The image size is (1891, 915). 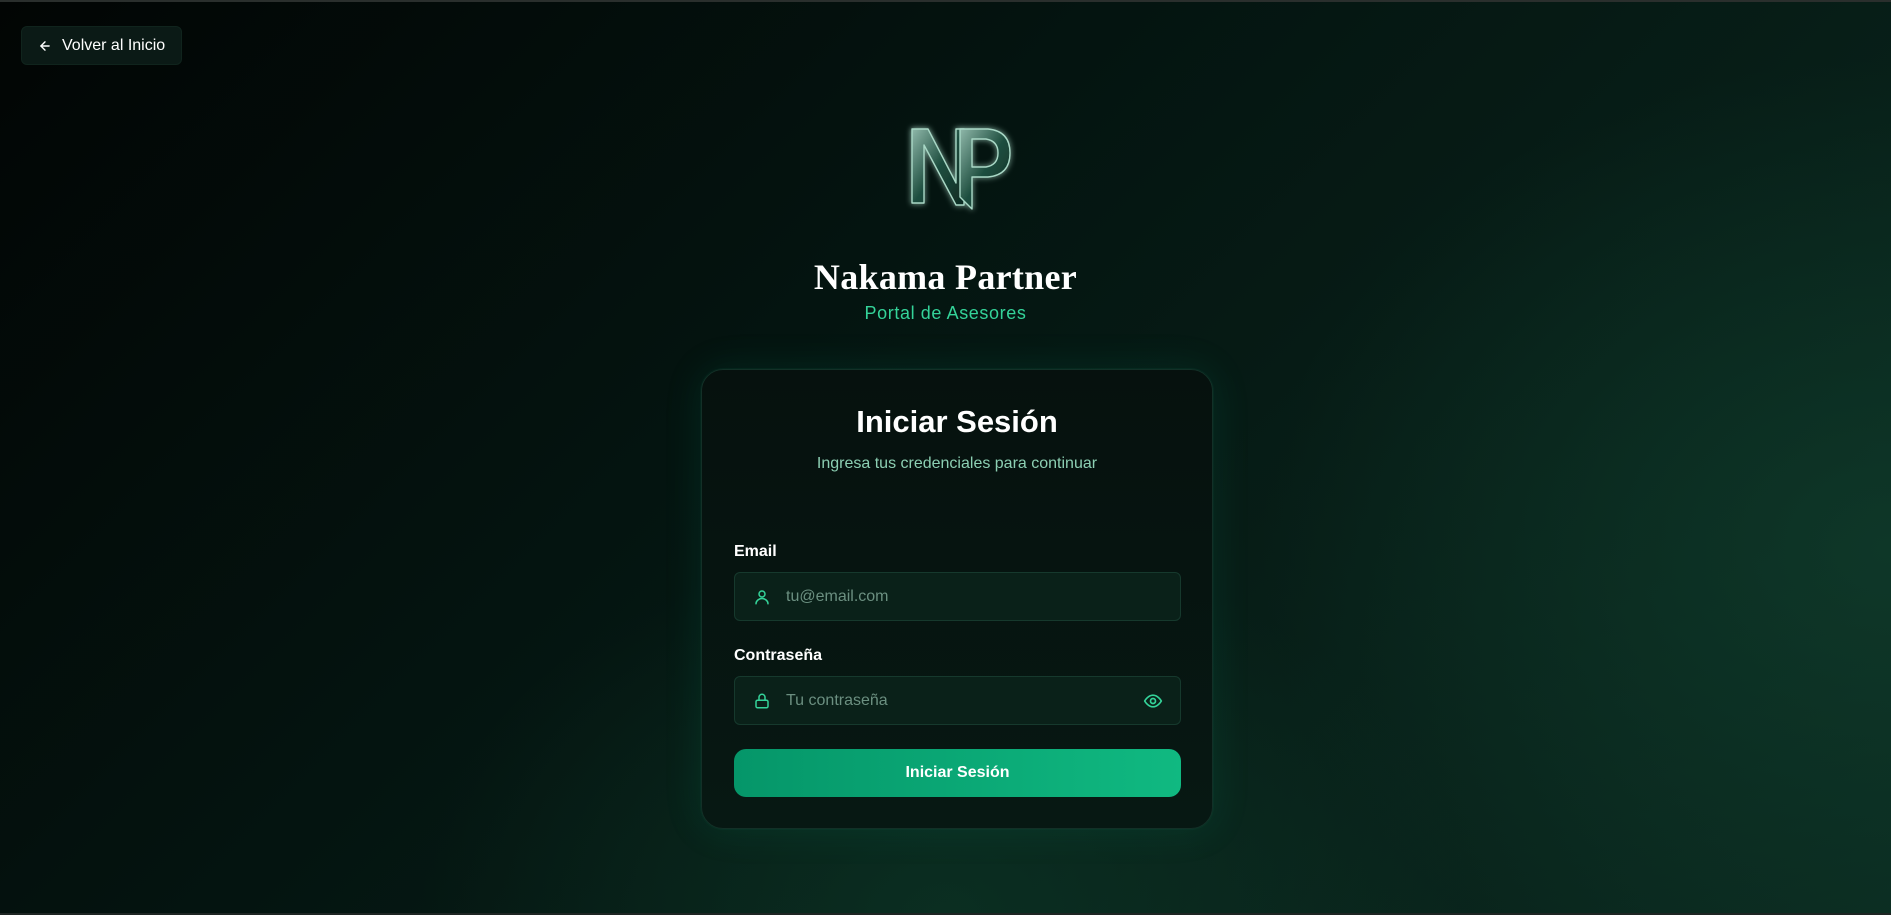 I want to click on email-label: Email, so click(x=755, y=551).